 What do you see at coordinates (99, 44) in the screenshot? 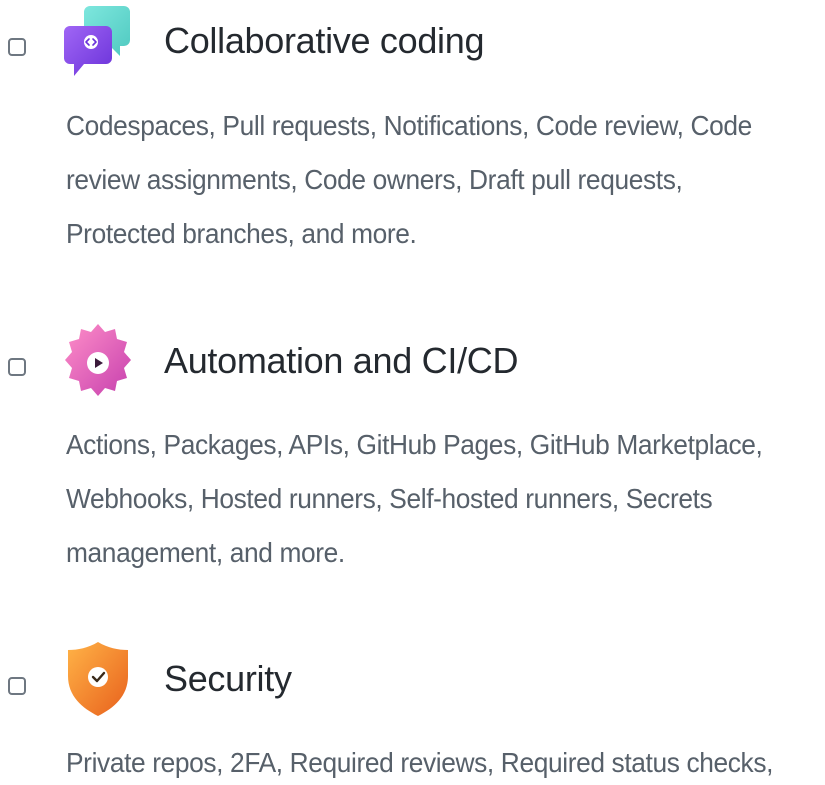
I see `code-chat-bubble-icon` at bounding box center [99, 44].